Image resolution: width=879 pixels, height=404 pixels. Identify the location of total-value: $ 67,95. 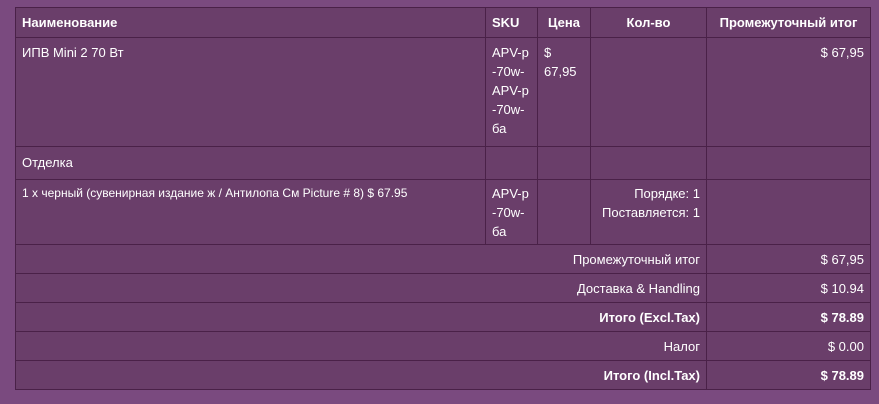
(788, 259).